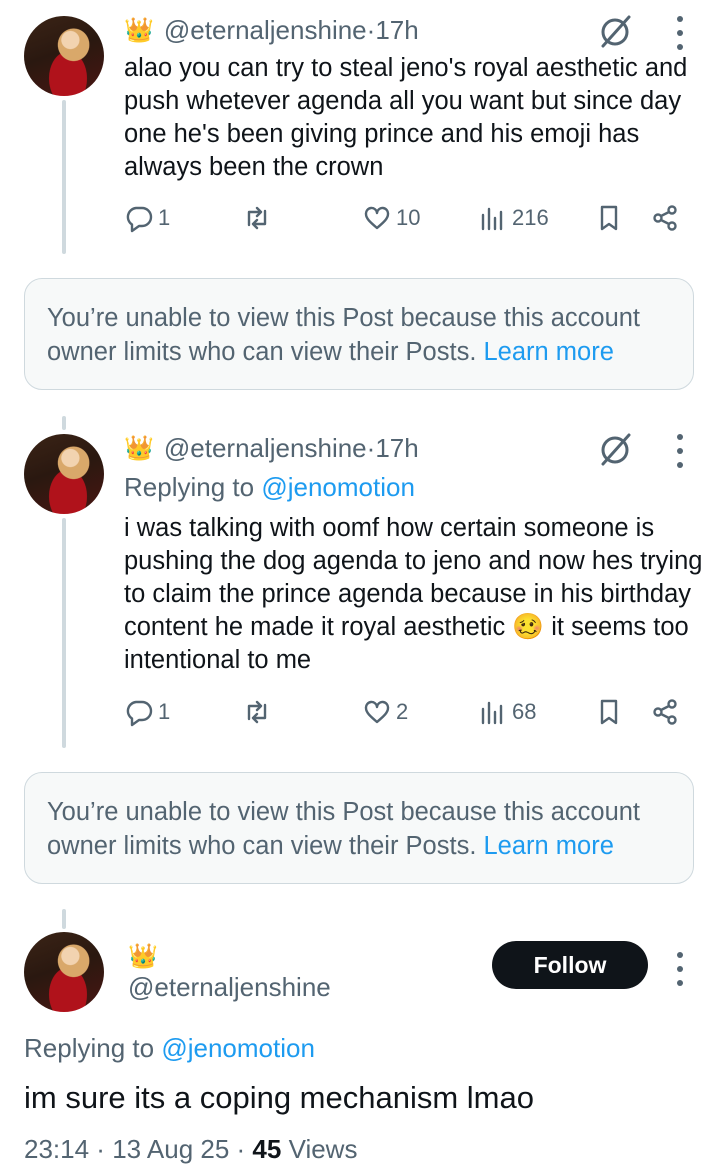 The image size is (720, 1169). Describe the element at coordinates (56, 1149) in the screenshot. I see `post-time: 23:14` at that location.